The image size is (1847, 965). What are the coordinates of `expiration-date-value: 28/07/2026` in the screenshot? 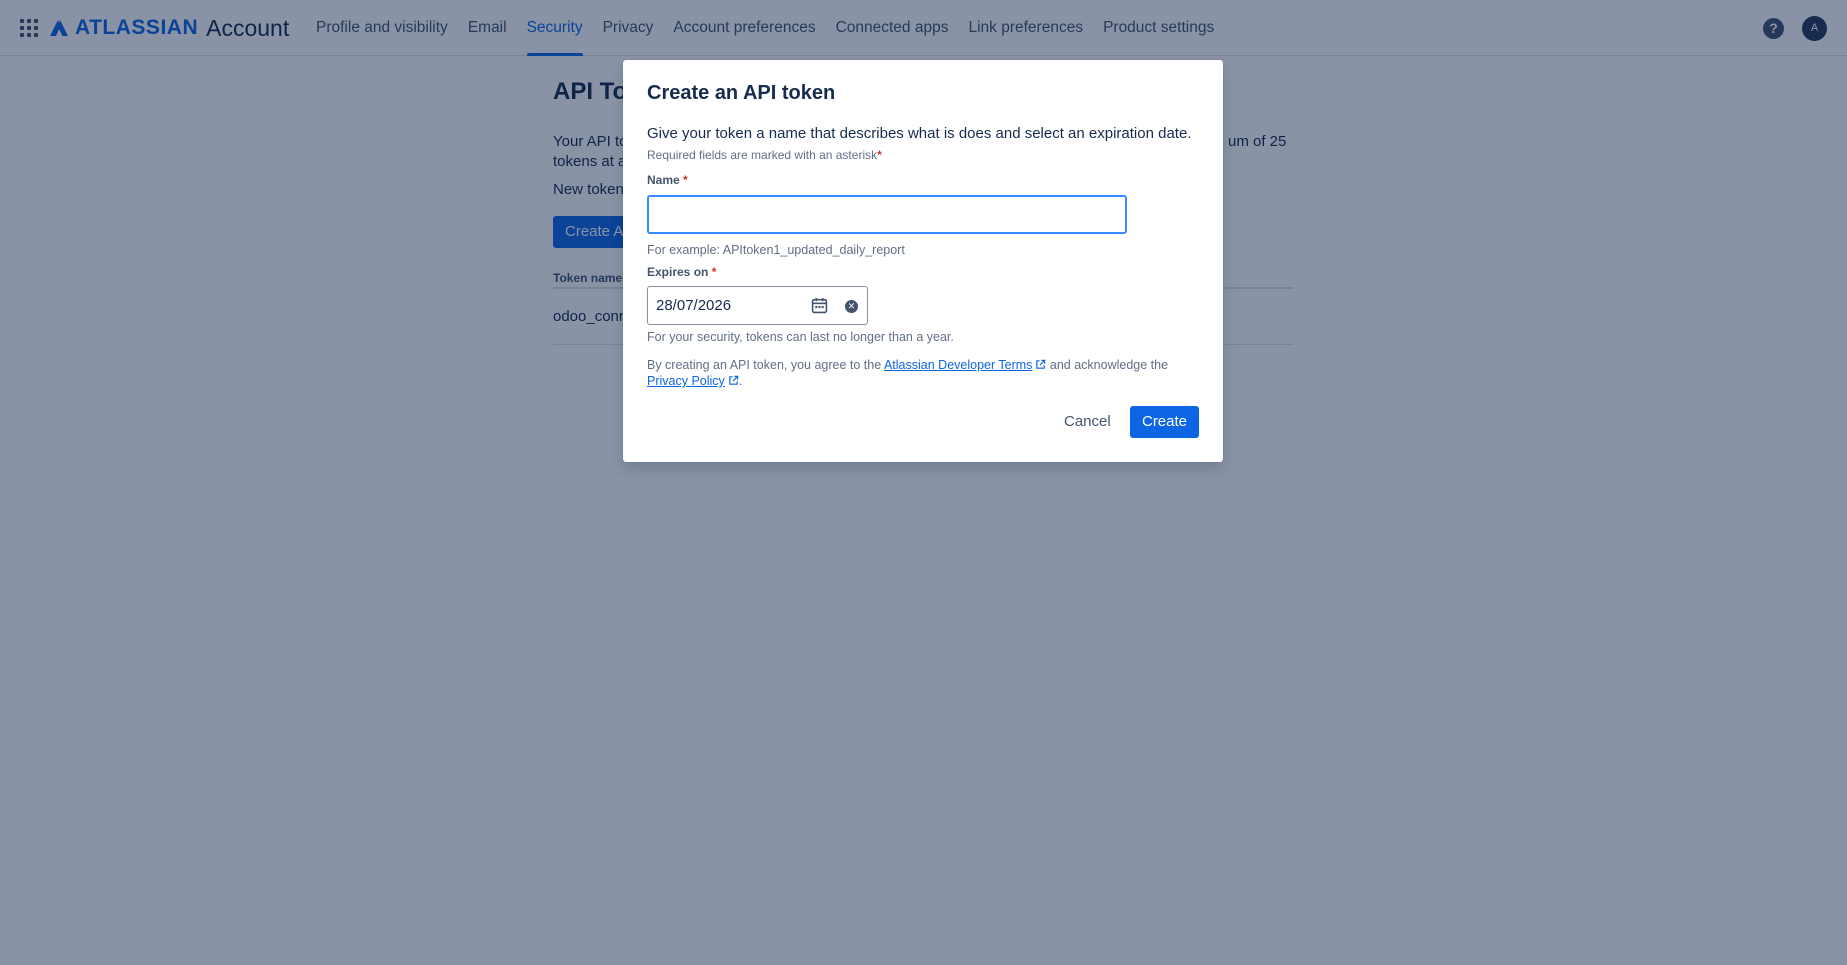 It's located at (694, 305).